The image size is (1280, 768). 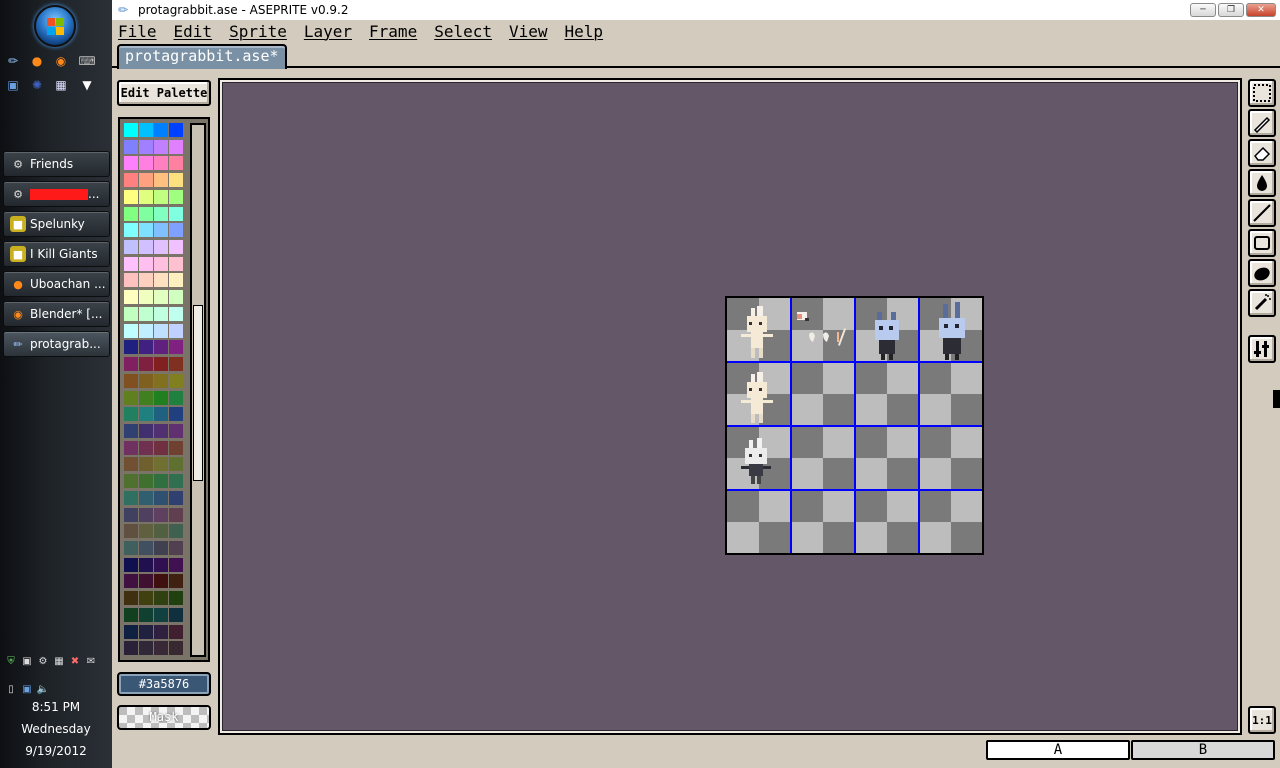 I want to click on fox-quicklaunch-icon: ▼, so click(x=87, y=85).